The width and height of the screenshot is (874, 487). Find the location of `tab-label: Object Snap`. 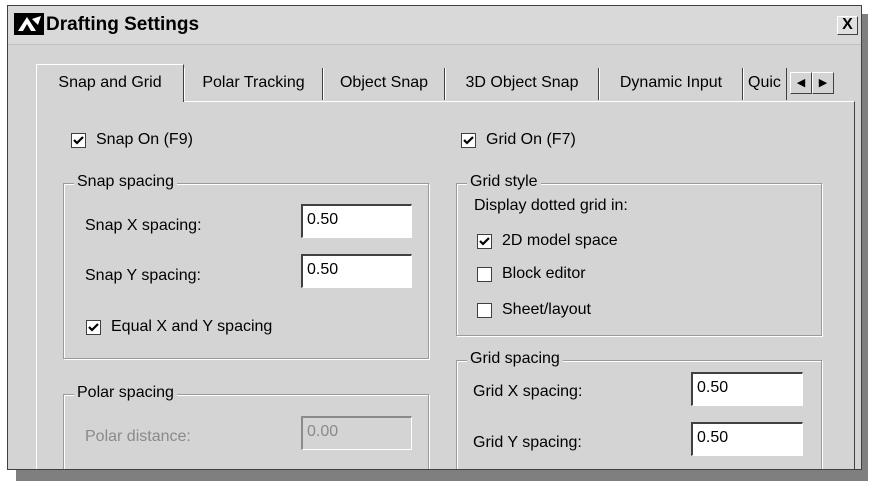

tab-label: Object Snap is located at coordinates (384, 82).